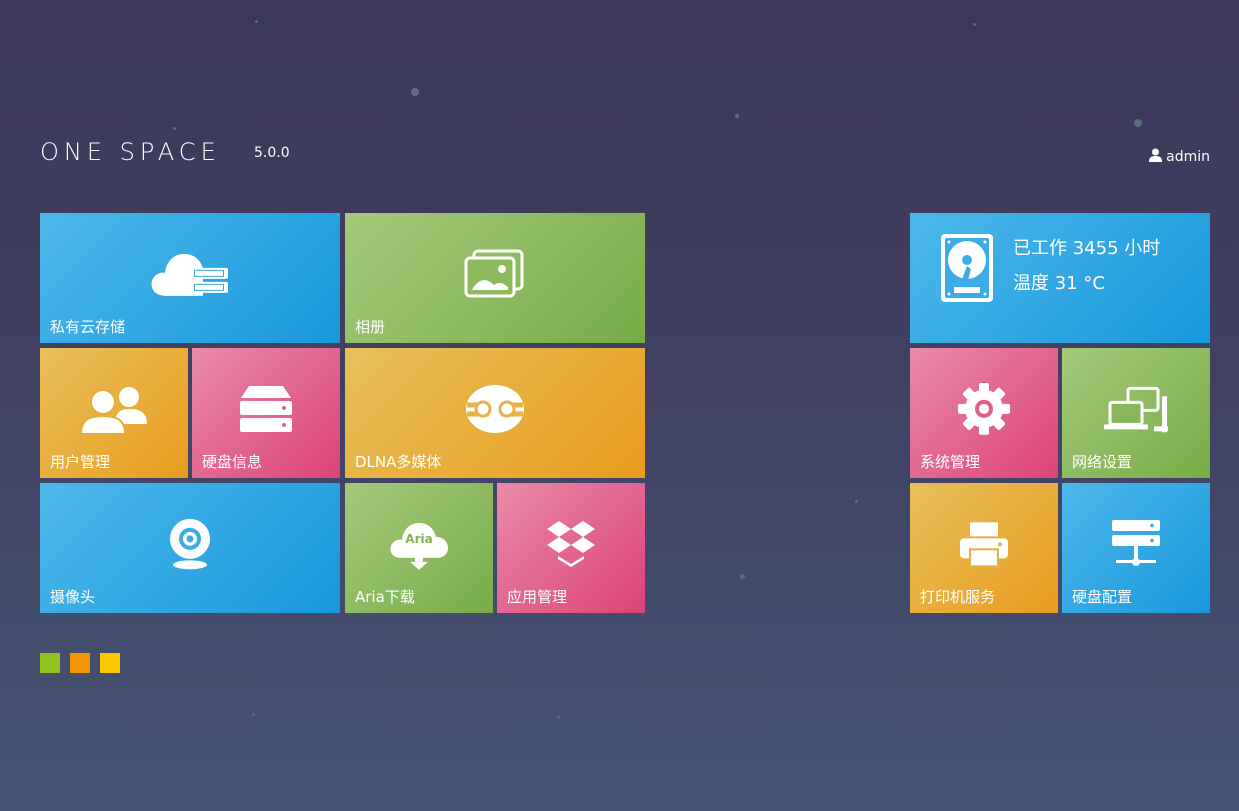 The width and height of the screenshot is (1239, 811). Describe the element at coordinates (495, 409) in the screenshot. I see `dlna-icon` at that location.